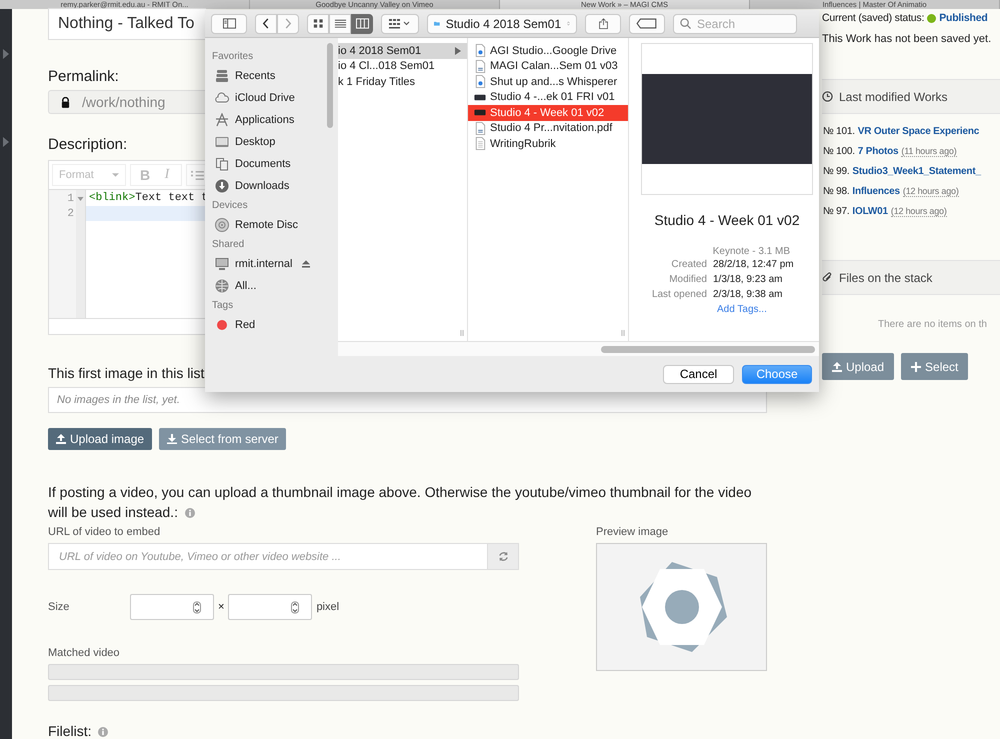  I want to click on sidebar-item: Red, so click(273, 325).